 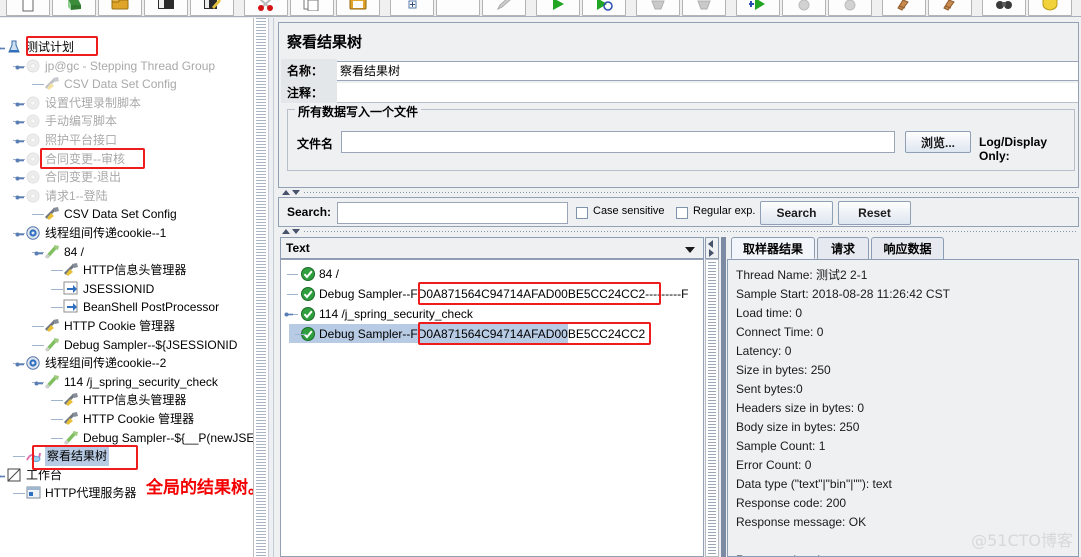 What do you see at coordinates (582, 213) in the screenshot?
I see `case-sensitive-checkbox` at bounding box center [582, 213].